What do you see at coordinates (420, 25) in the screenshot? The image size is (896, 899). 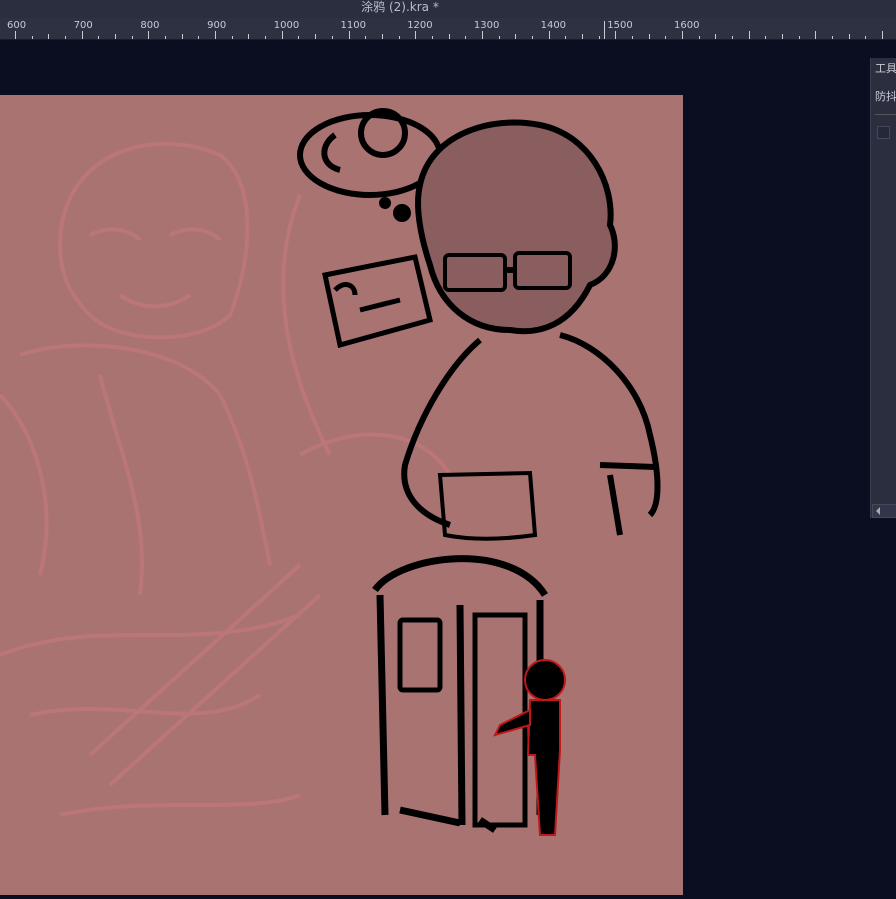 I see `ruler-label: 1200` at bounding box center [420, 25].